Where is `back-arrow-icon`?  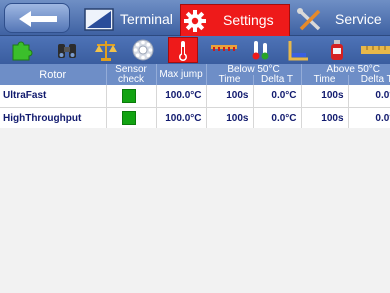
back-arrow-icon is located at coordinates (38, 19).